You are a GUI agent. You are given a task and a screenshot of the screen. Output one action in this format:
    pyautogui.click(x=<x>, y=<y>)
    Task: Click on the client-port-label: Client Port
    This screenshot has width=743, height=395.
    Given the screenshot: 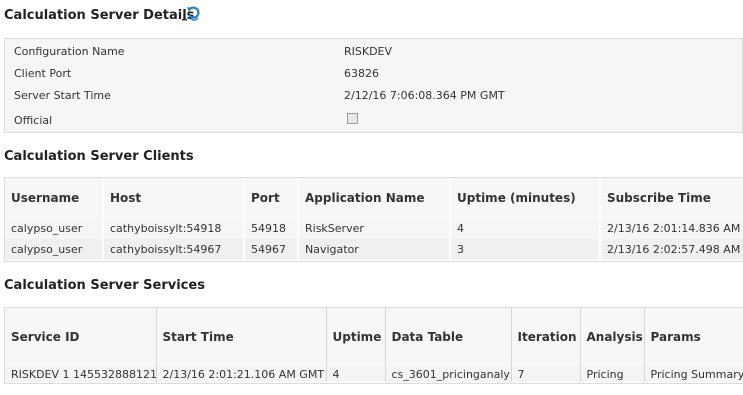 What is the action you would take?
    pyautogui.click(x=43, y=73)
    